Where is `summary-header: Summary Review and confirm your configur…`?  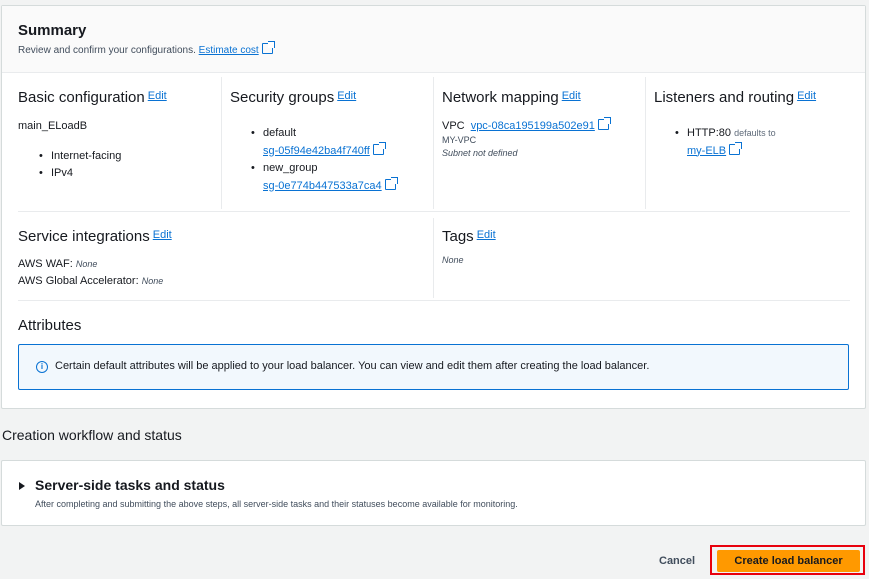 summary-header: Summary Review and confirm your configur… is located at coordinates (433, 39).